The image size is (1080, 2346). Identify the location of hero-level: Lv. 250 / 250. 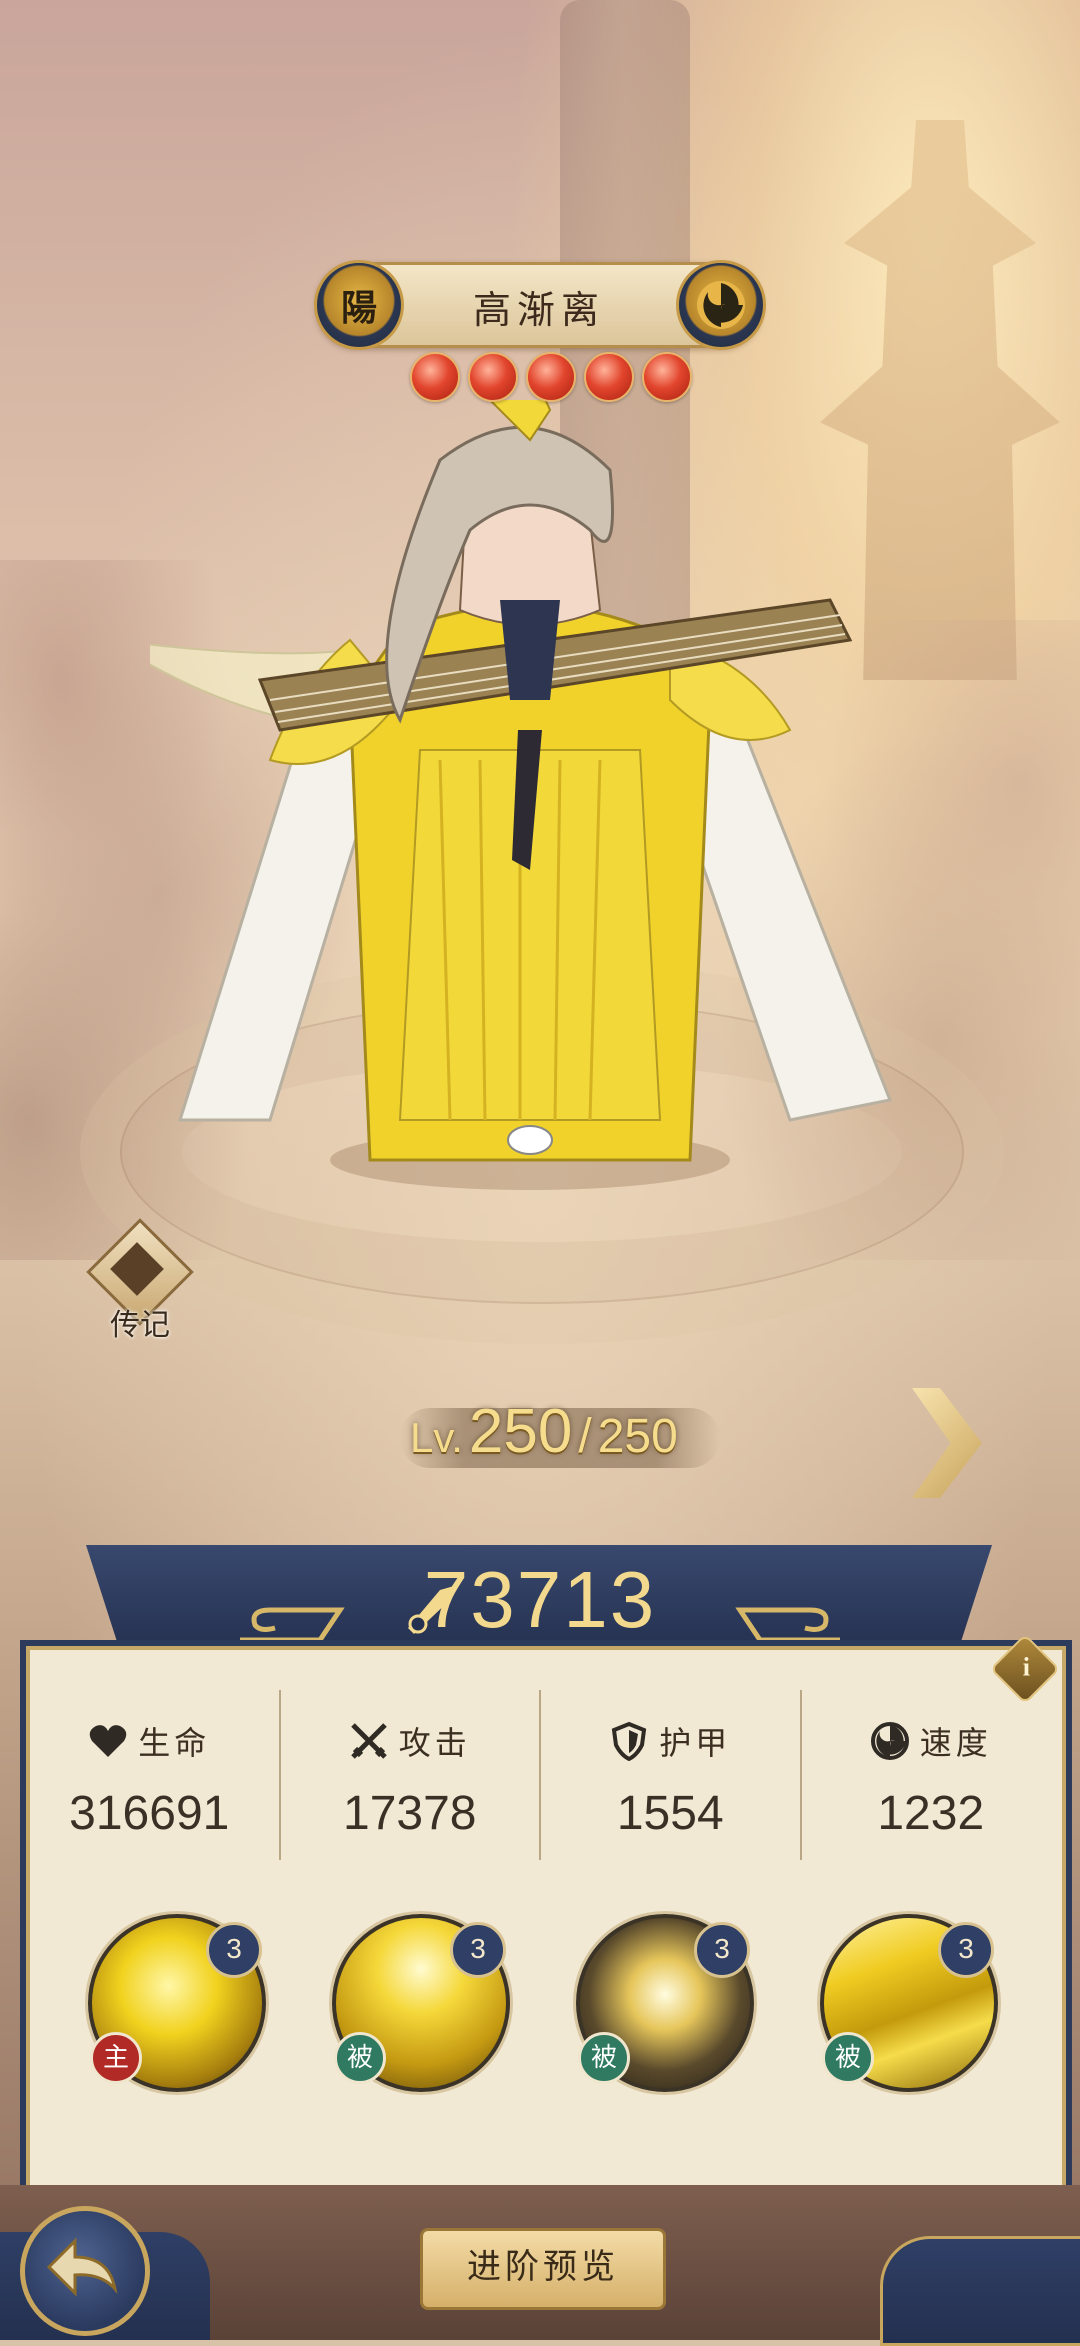
(544, 1431).